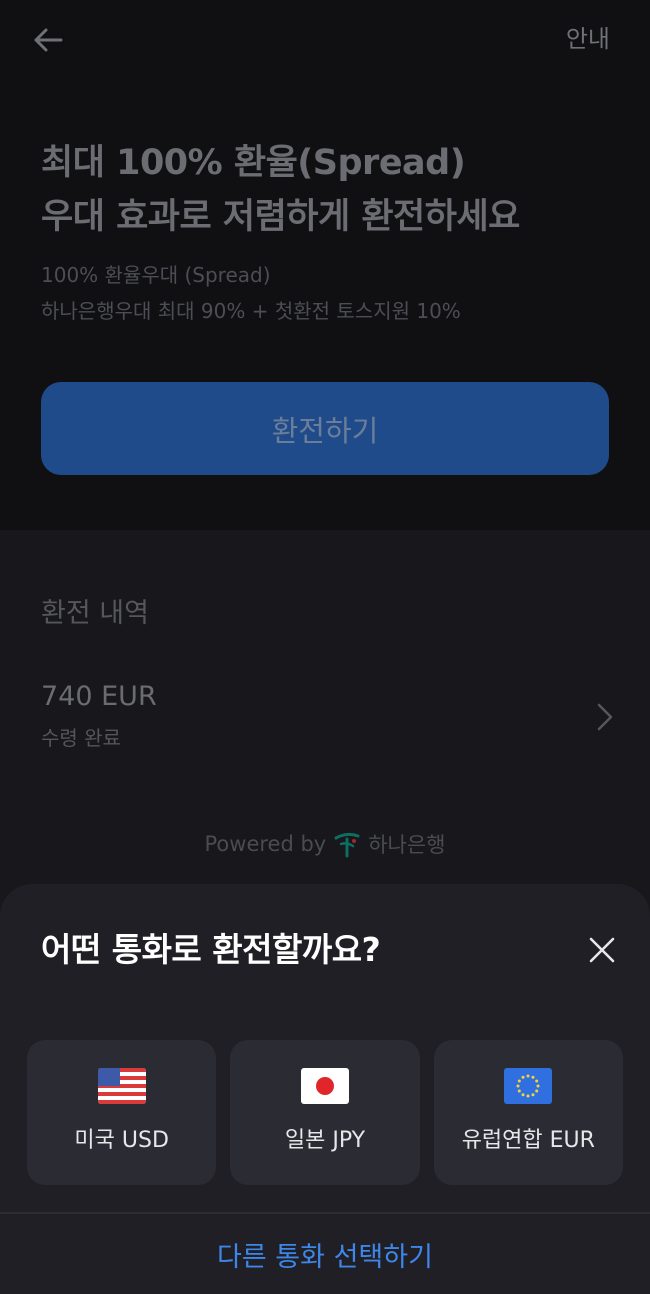  I want to click on history-amount: 740 EUR, so click(99, 696).